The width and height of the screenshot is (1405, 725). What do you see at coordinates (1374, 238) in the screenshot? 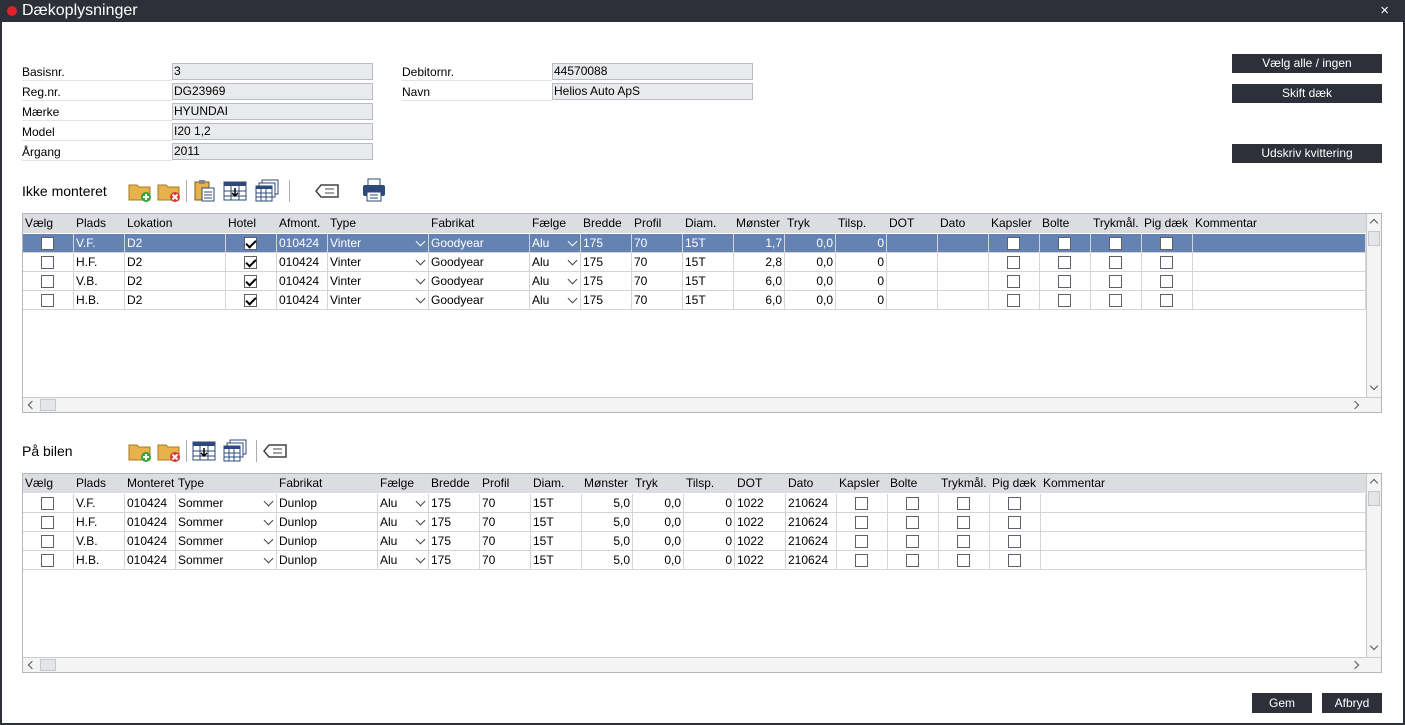
I see `scroll-thumb` at bounding box center [1374, 238].